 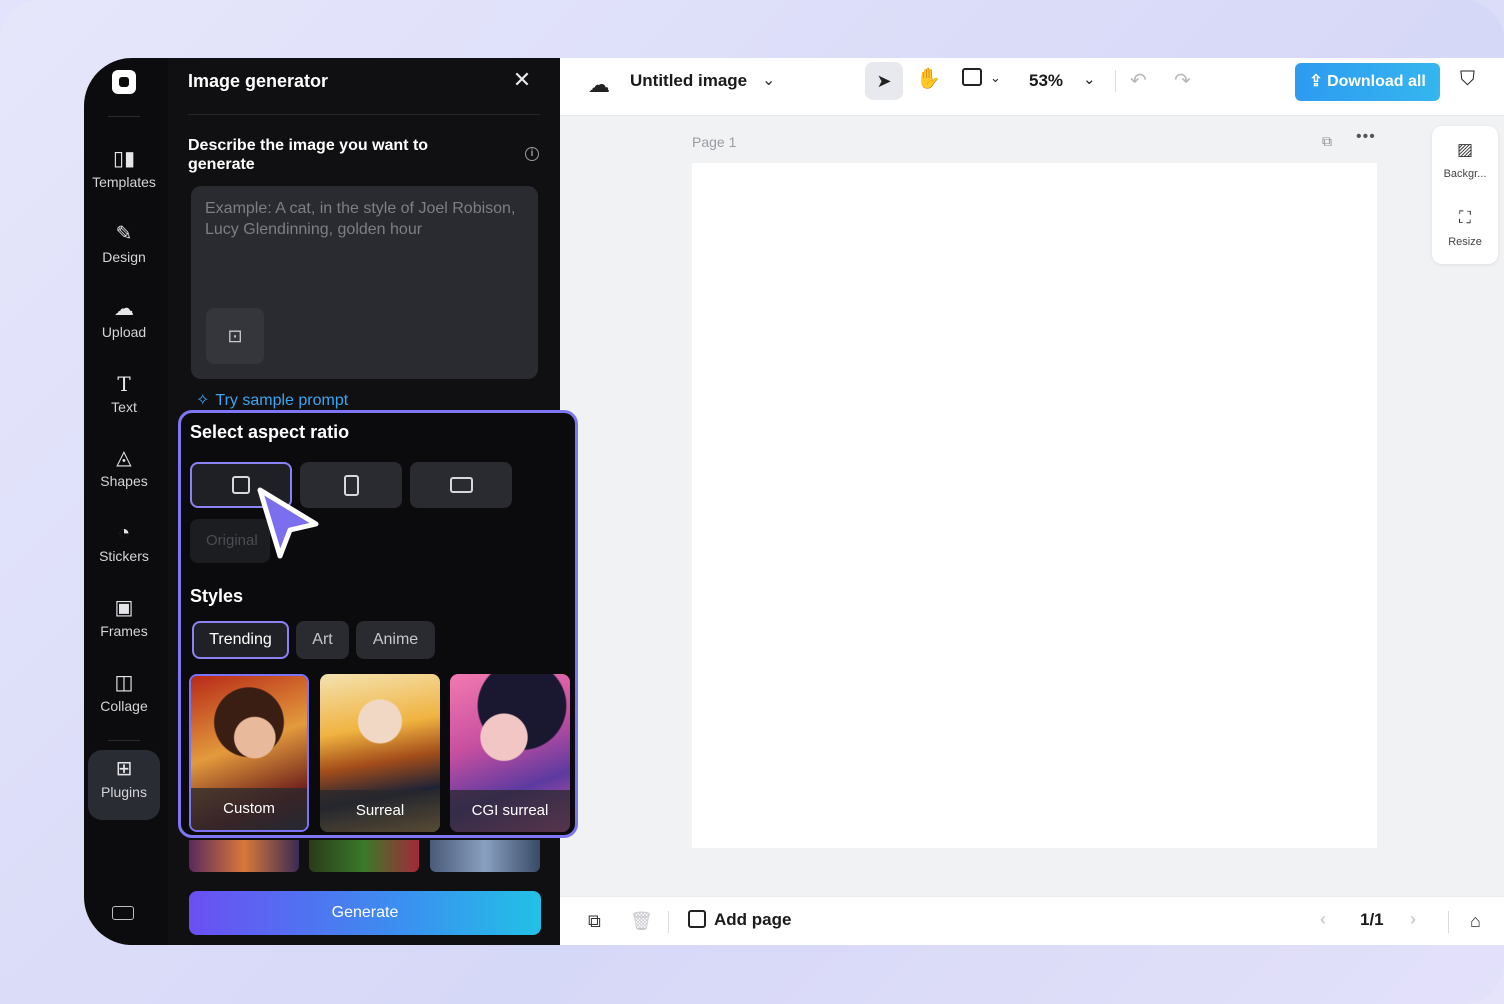 I want to click on style-card-label: Custom, so click(x=249, y=809).